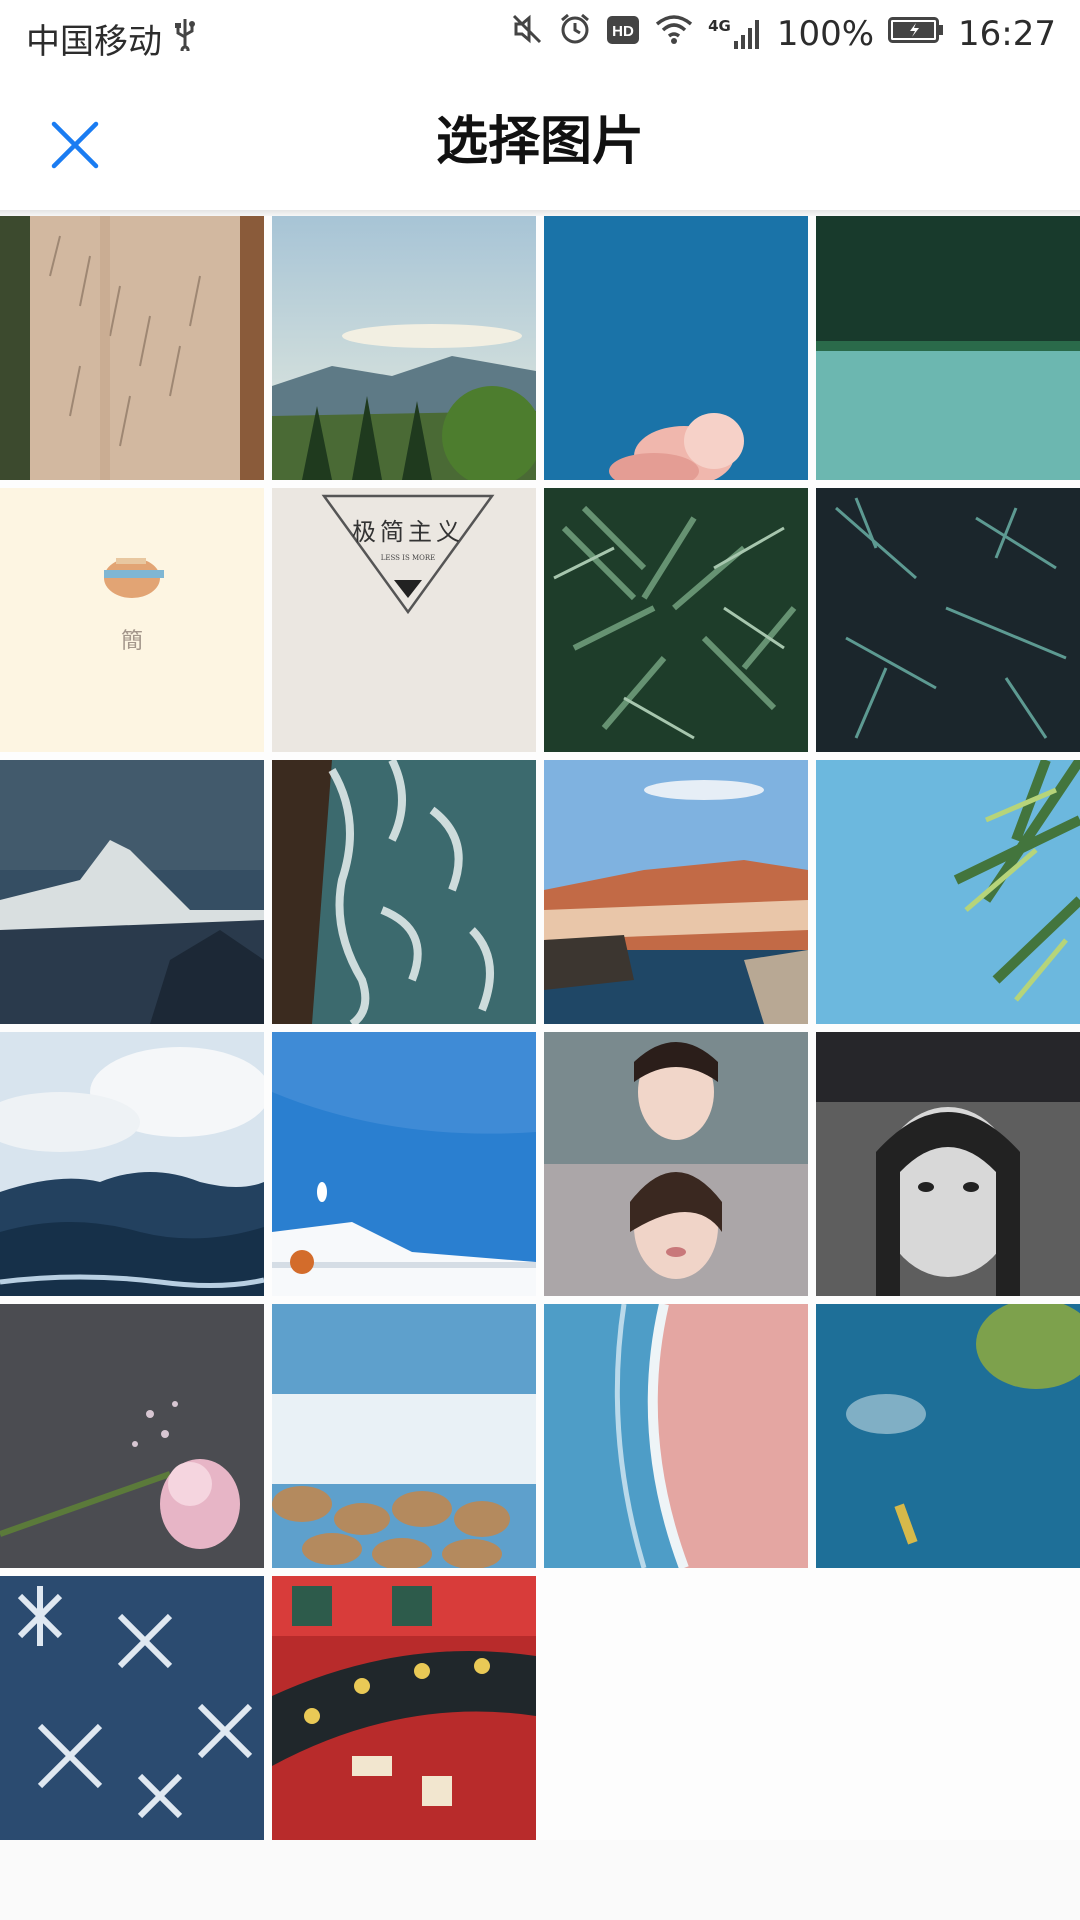  I want to click on photo-blue-sea-boat, so click(404, 1164).